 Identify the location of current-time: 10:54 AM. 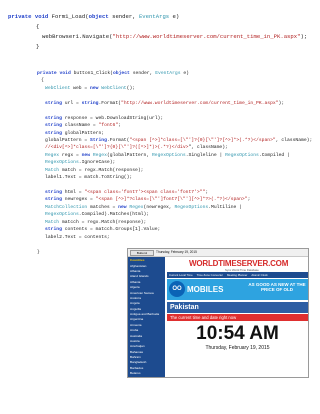
(237, 333).